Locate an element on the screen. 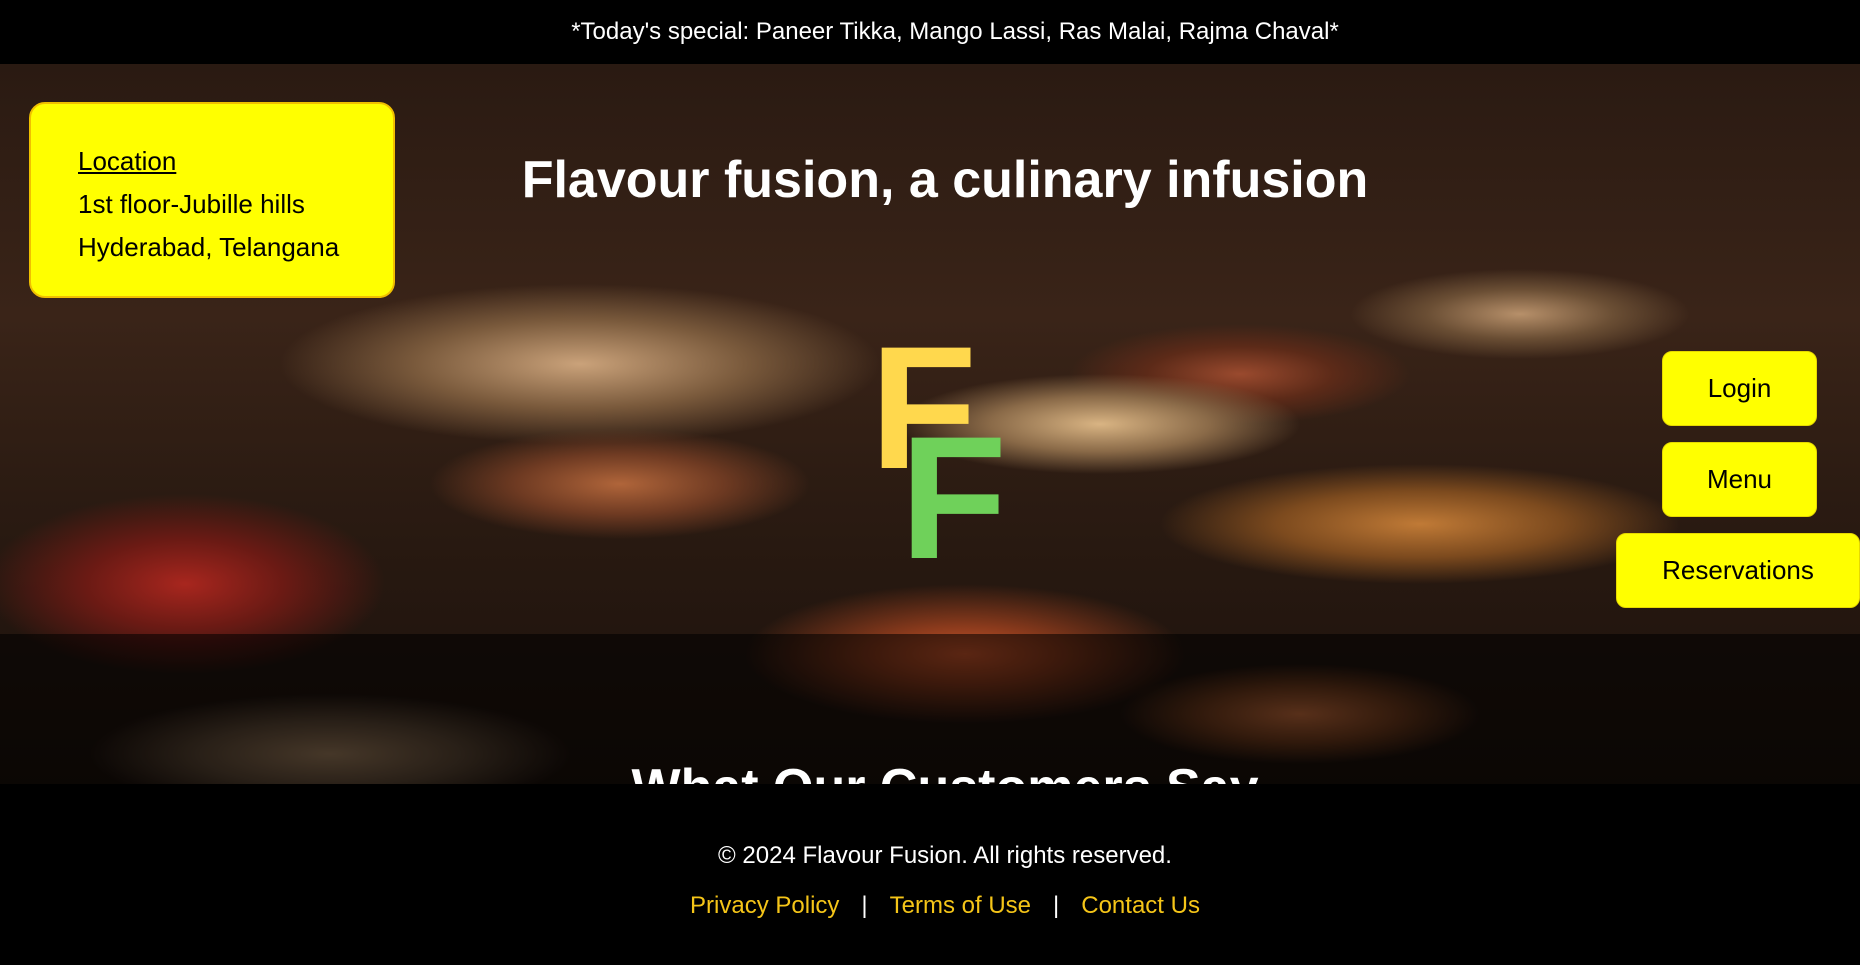  location-address-line1: 1st floor-Jubille hills is located at coordinates (191, 204).